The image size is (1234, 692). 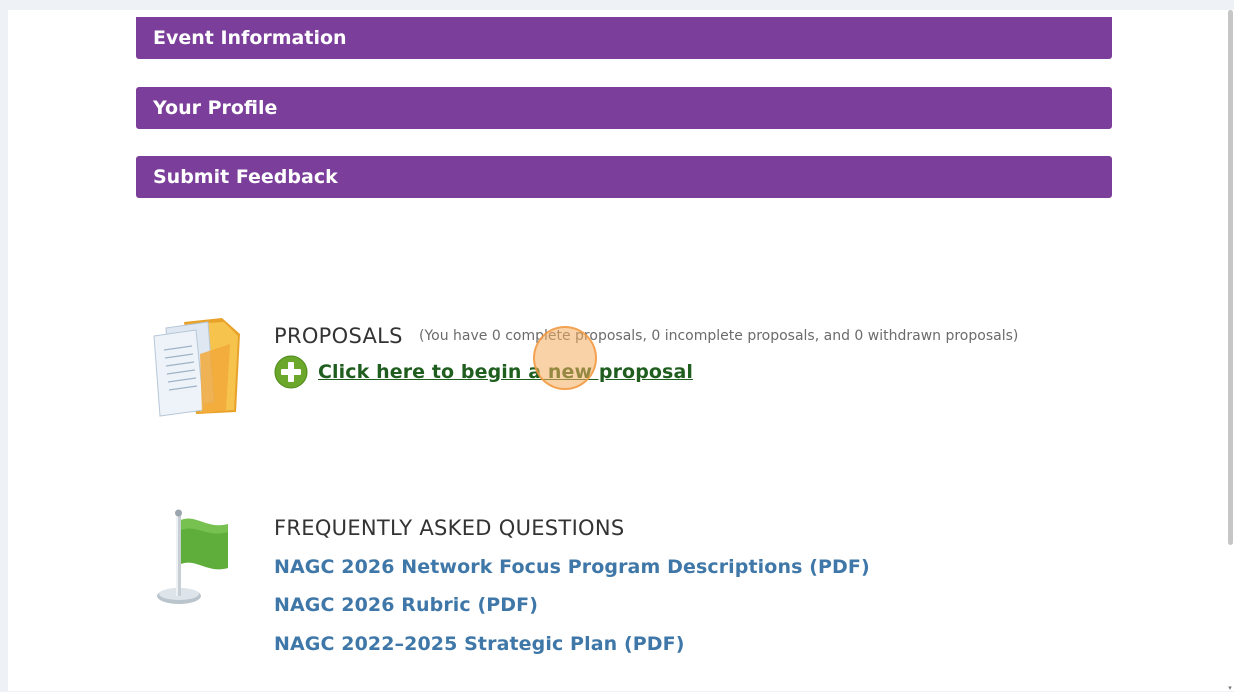 What do you see at coordinates (338, 336) in the screenshot?
I see `proposals-title: PROPOSALS` at bounding box center [338, 336].